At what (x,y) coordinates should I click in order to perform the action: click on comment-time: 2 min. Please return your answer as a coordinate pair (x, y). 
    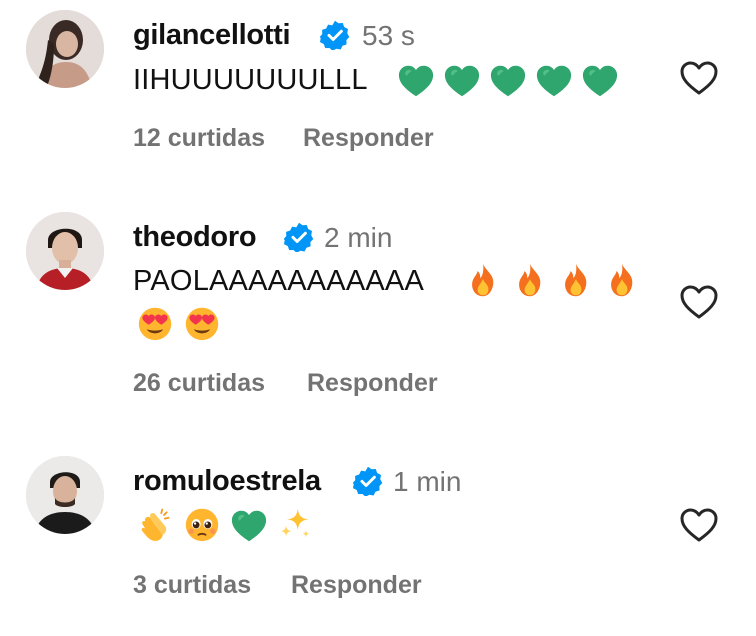
    Looking at the image, I should click on (358, 237).